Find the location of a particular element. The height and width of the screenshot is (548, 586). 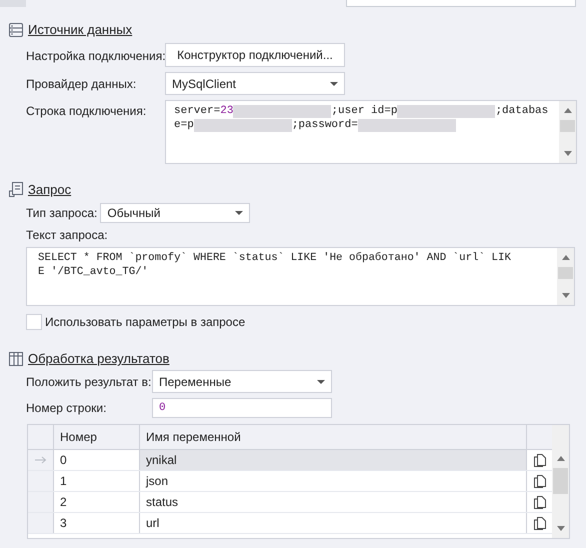

connection-string-field: server=23 ;user id=p ;databas e=p ;password= is located at coordinates (371, 132).